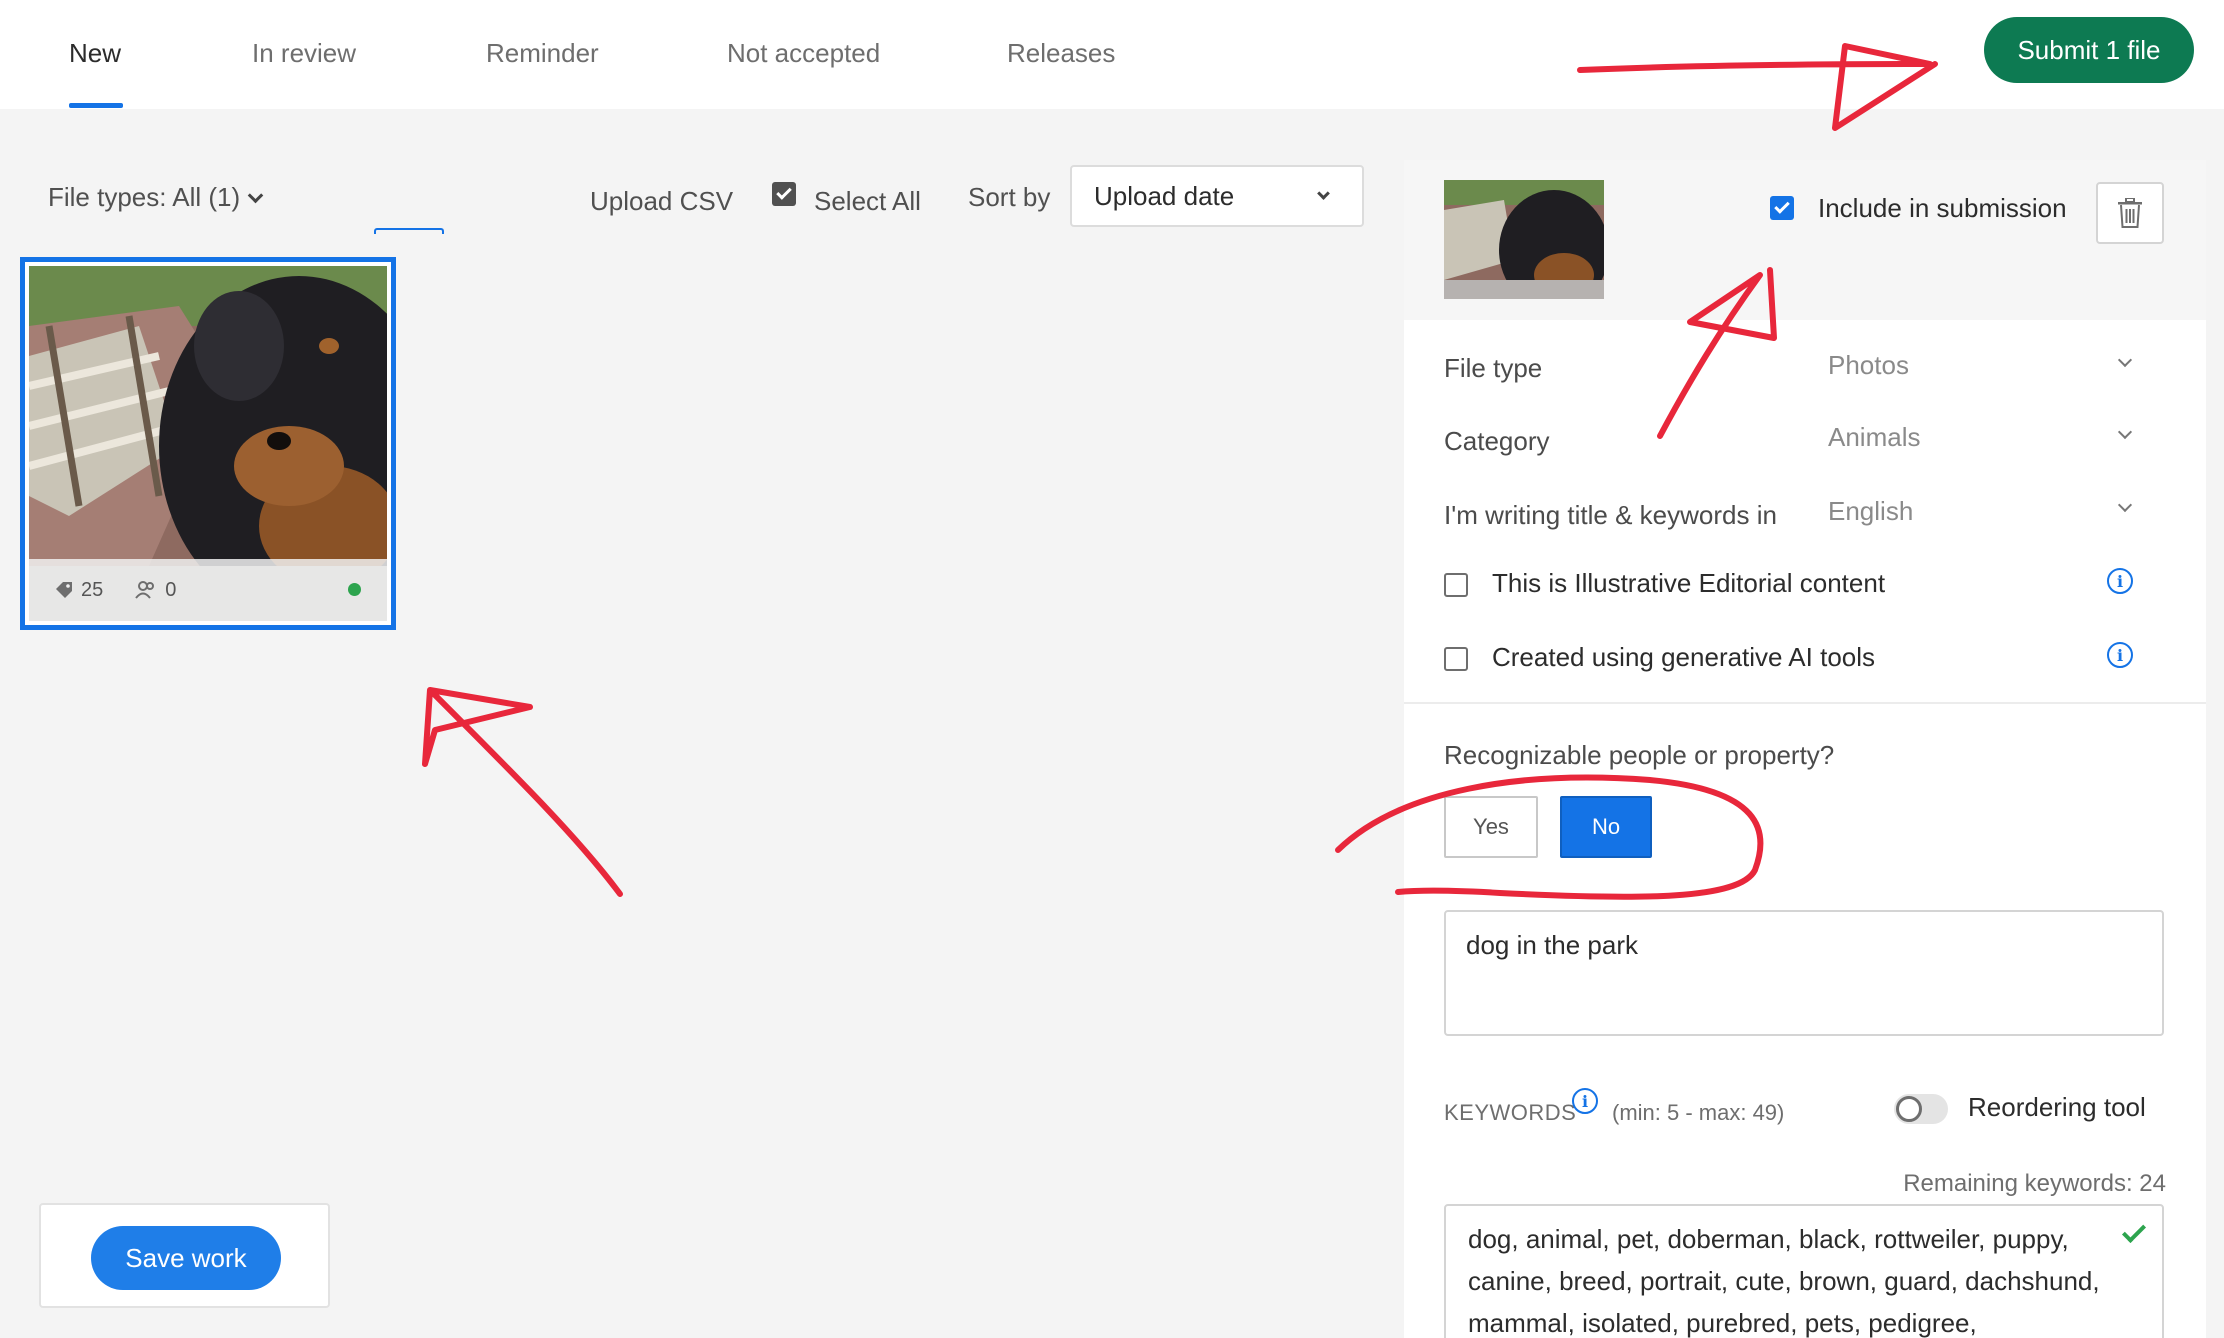 Image resolution: width=2224 pixels, height=1338 pixels. Describe the element at coordinates (1684, 657) in the screenshot. I see `generative-ai-label: Created using generative AI tools` at that location.